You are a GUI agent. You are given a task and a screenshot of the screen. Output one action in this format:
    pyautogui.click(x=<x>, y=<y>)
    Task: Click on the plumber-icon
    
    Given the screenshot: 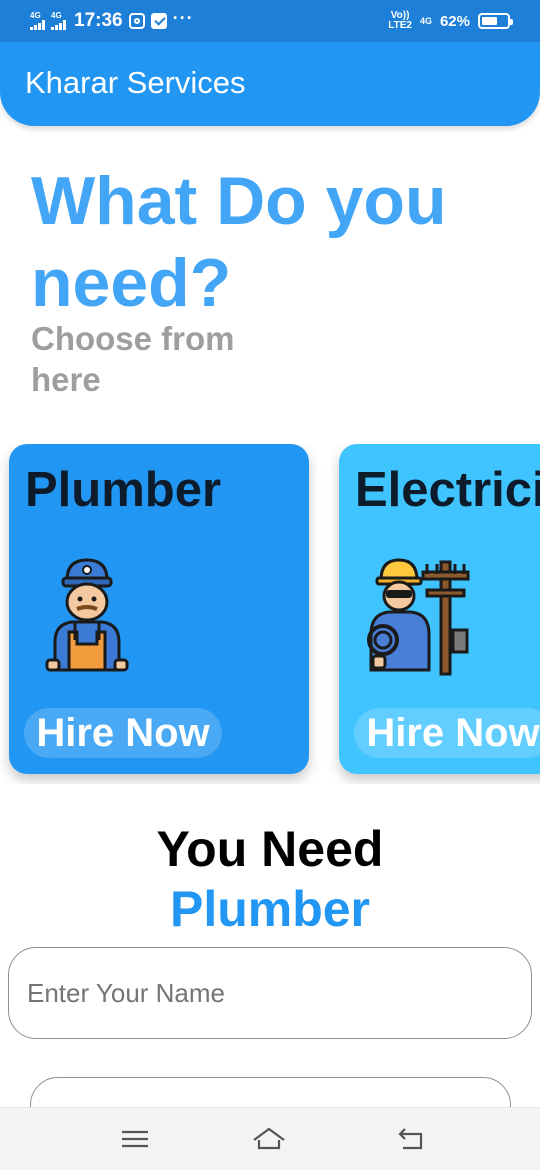 What is the action you would take?
    pyautogui.click(x=87, y=615)
    